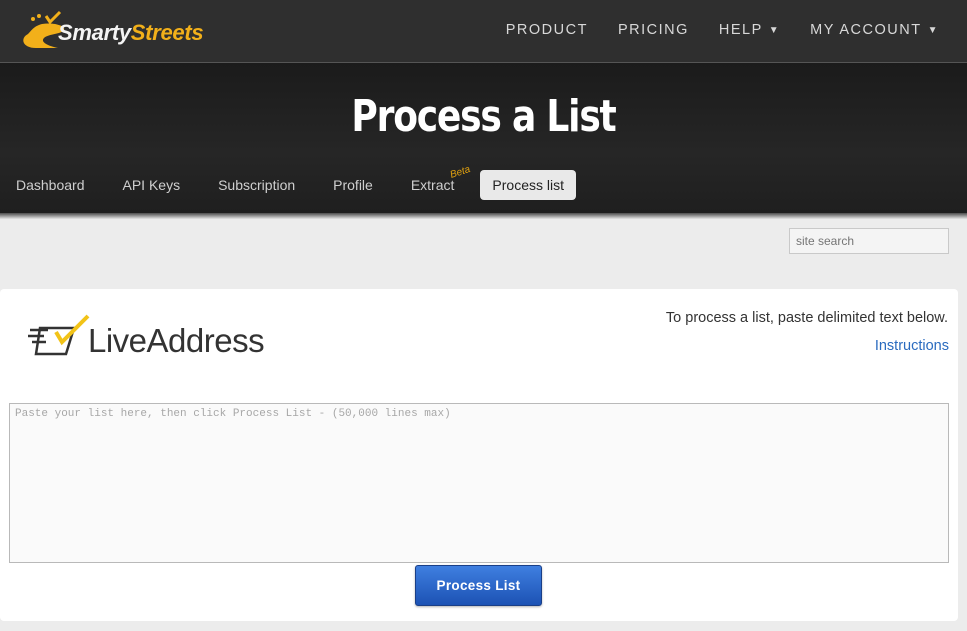  I want to click on process-list-button: Process List, so click(478, 585).